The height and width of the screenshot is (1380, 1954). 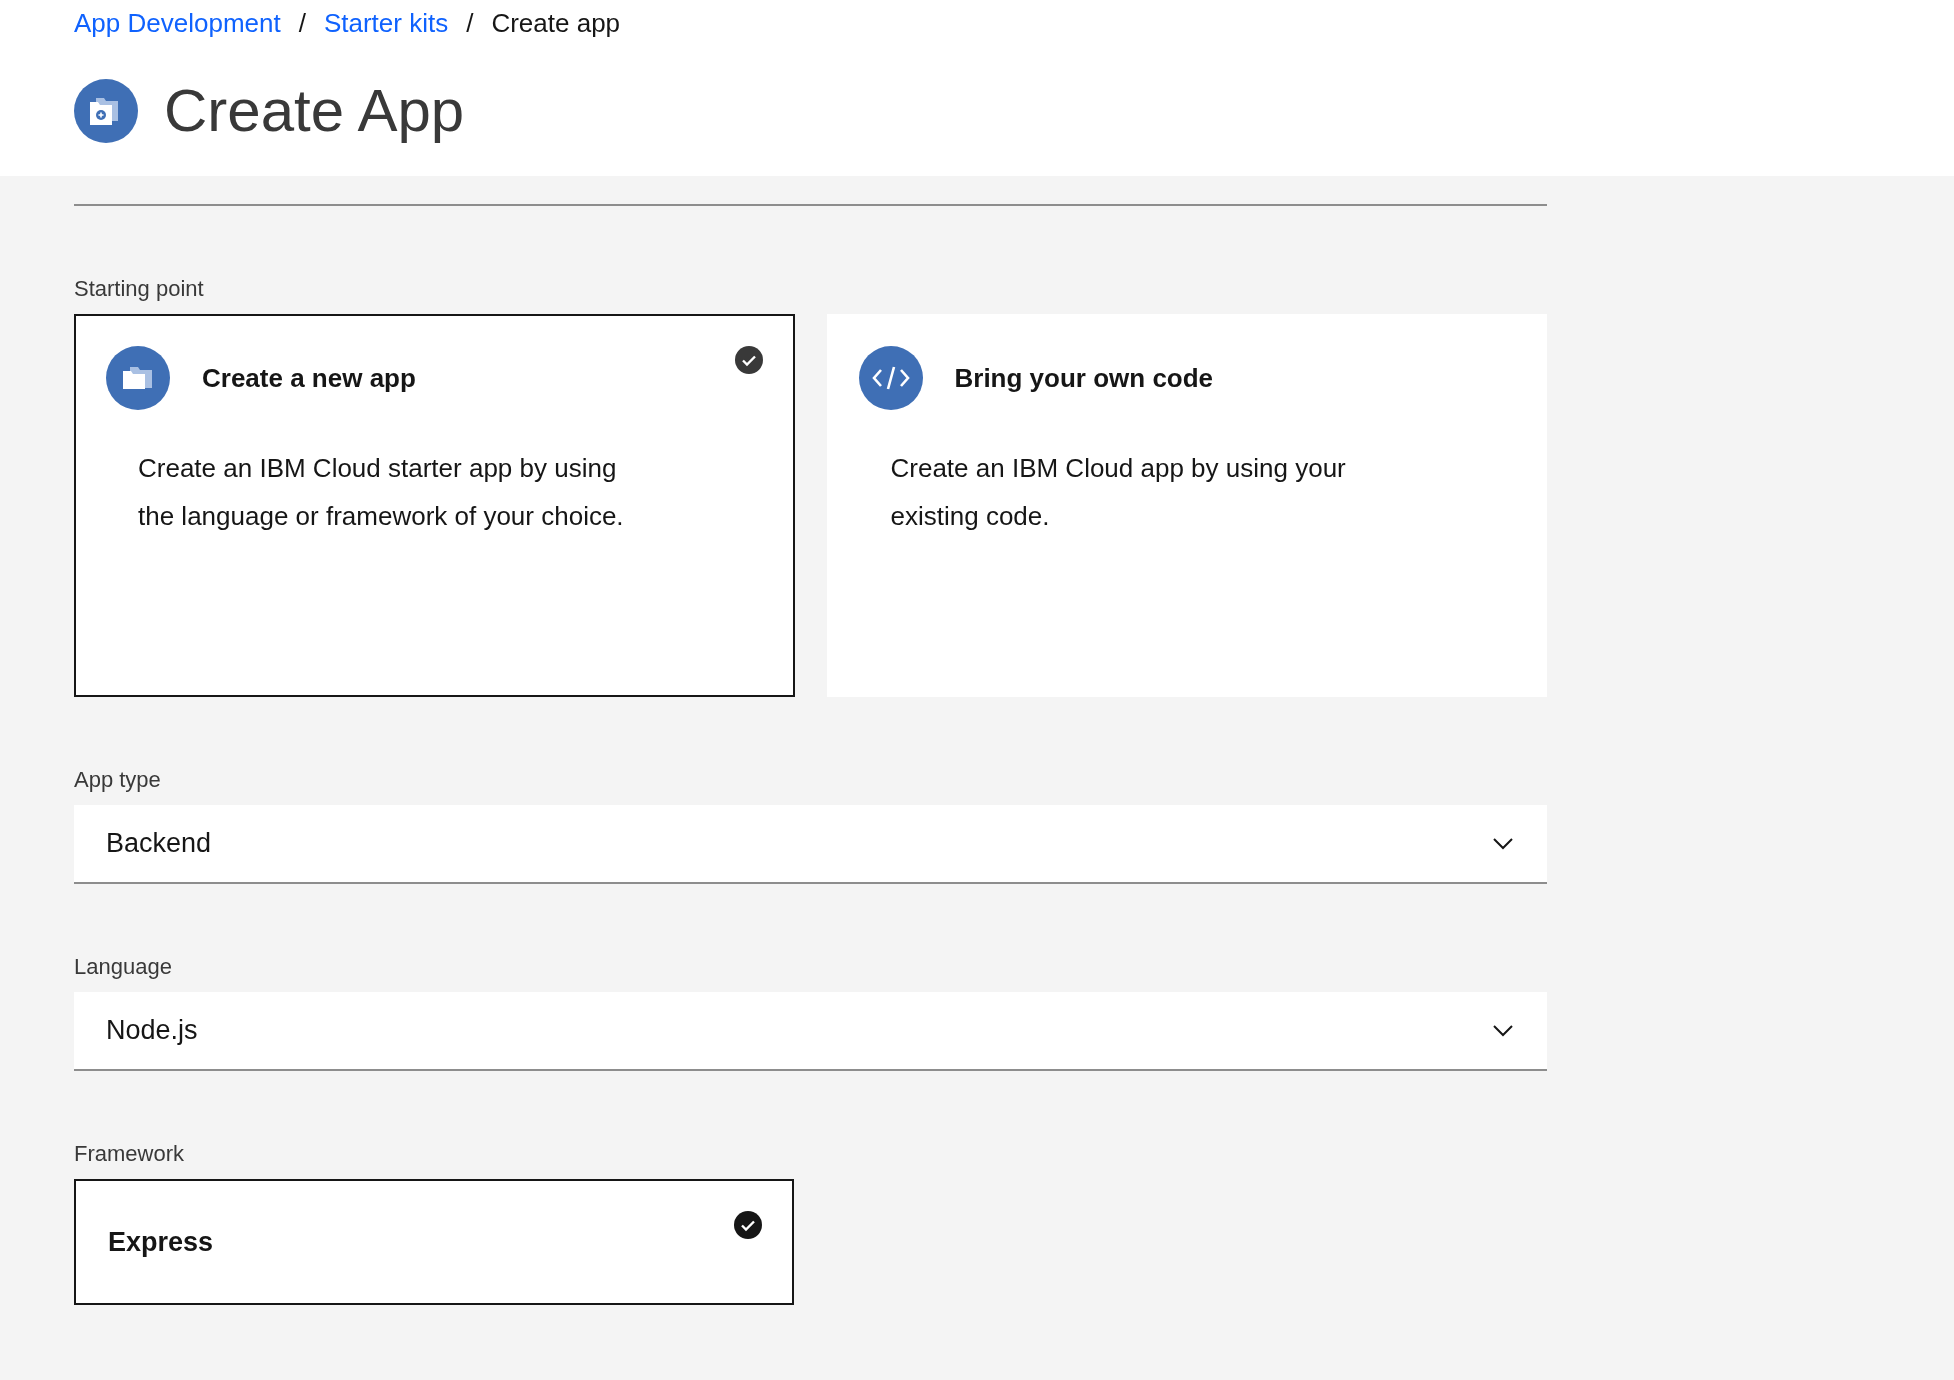 What do you see at coordinates (309, 378) in the screenshot?
I see `option-title: Create a new app` at bounding box center [309, 378].